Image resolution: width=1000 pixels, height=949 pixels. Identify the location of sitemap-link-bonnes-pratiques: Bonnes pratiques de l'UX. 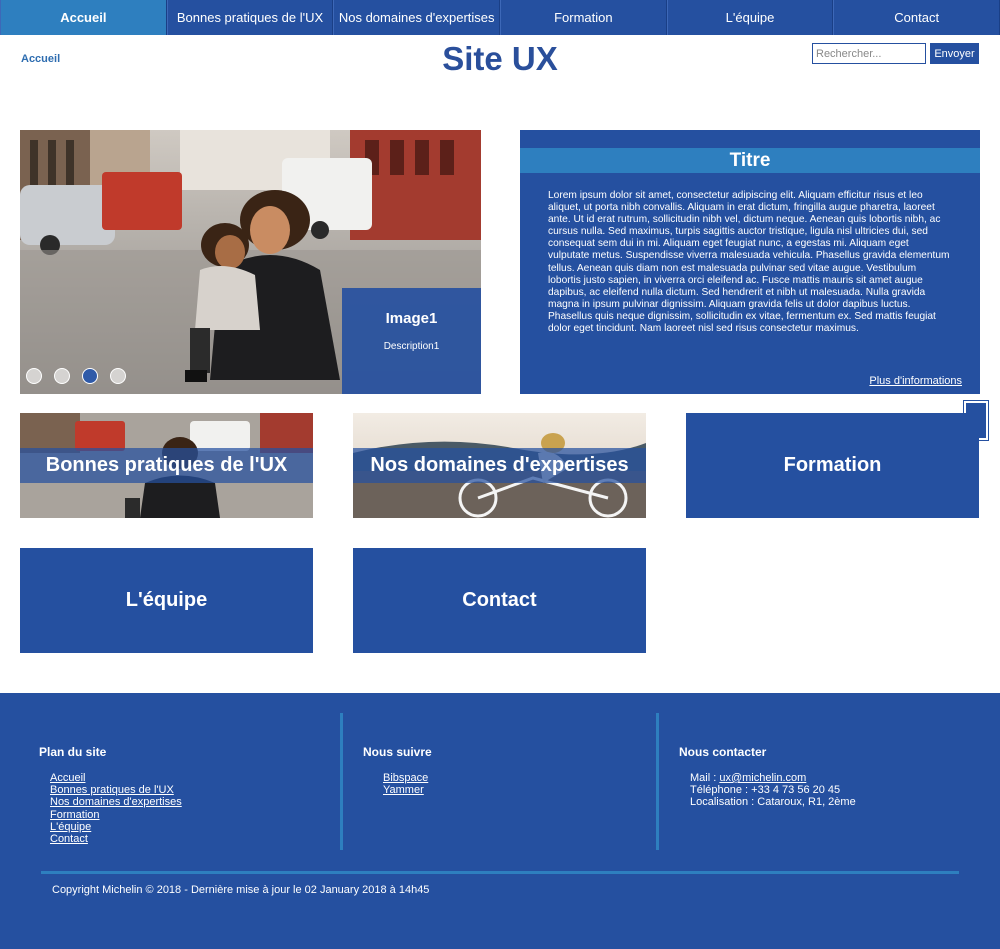
(112, 790).